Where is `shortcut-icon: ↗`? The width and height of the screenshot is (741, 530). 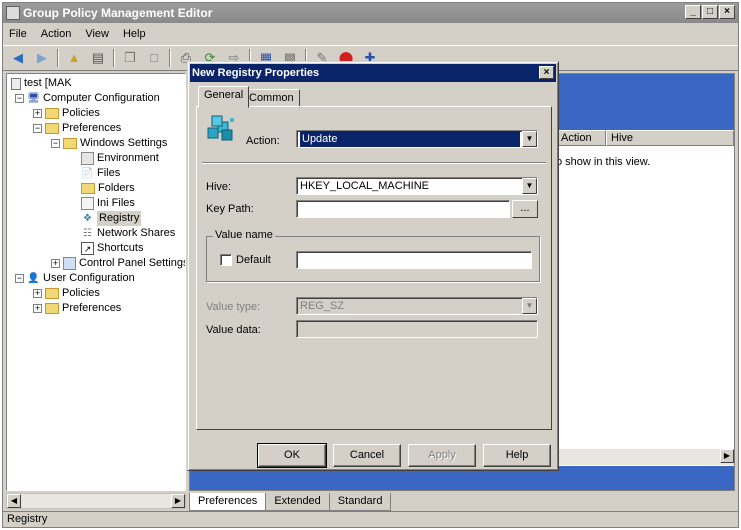
shortcut-icon: ↗ is located at coordinates (87, 248).